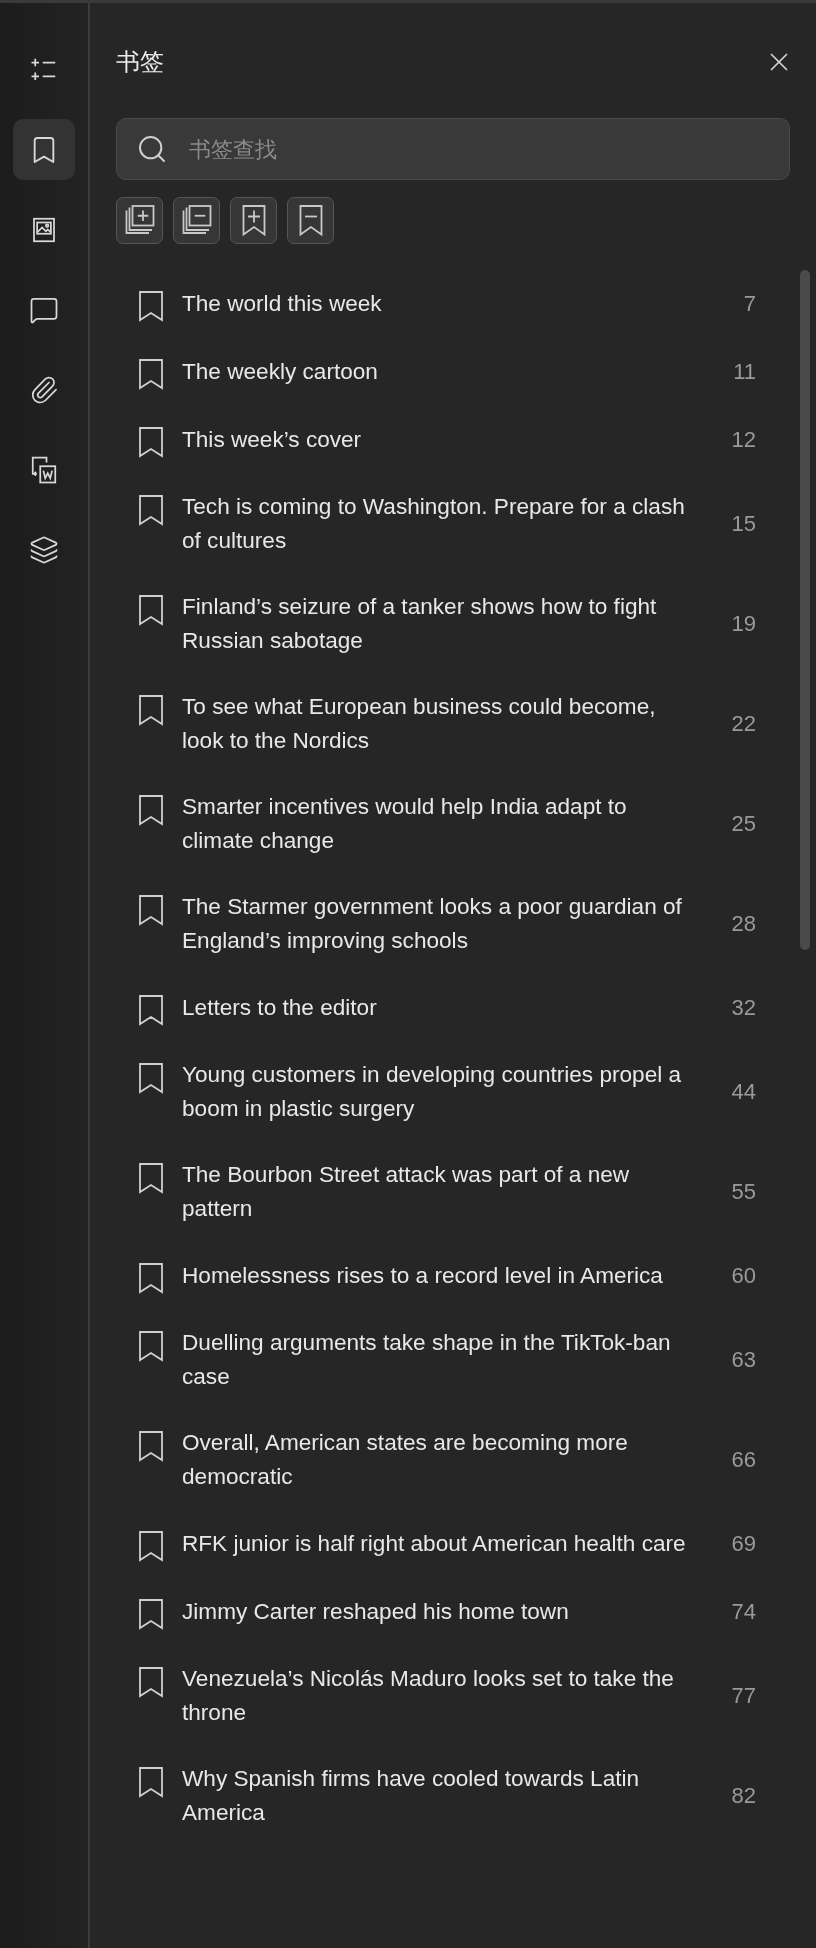 The width and height of the screenshot is (816, 1948). I want to click on page-number: 63, so click(743, 1360).